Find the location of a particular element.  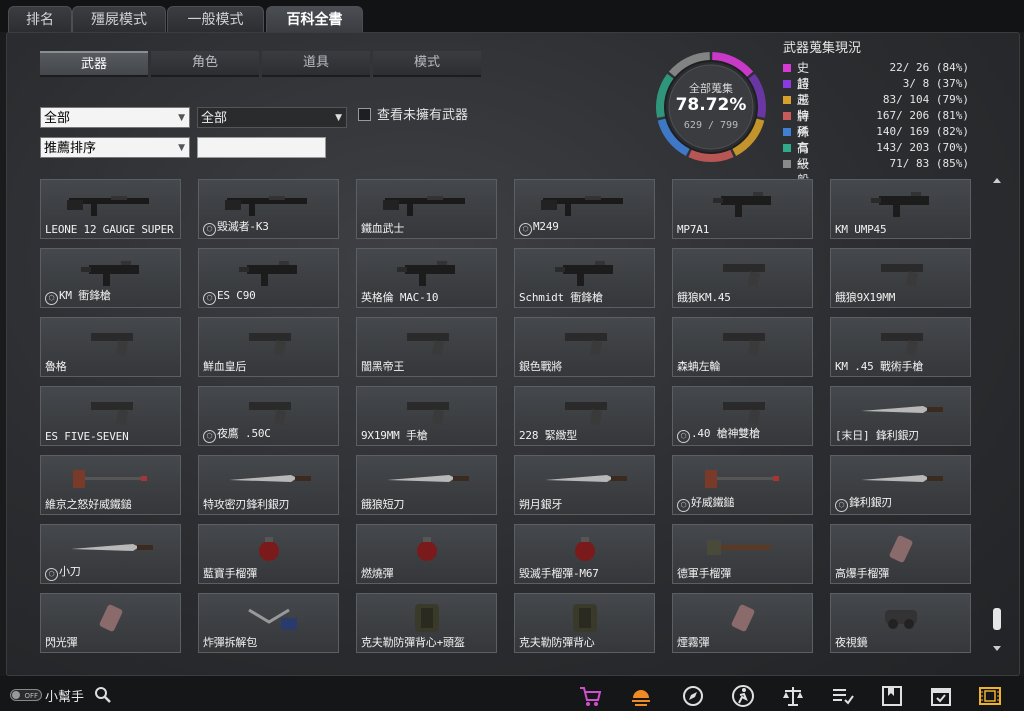

weapon-card: 鐵血武士 is located at coordinates (426, 209).